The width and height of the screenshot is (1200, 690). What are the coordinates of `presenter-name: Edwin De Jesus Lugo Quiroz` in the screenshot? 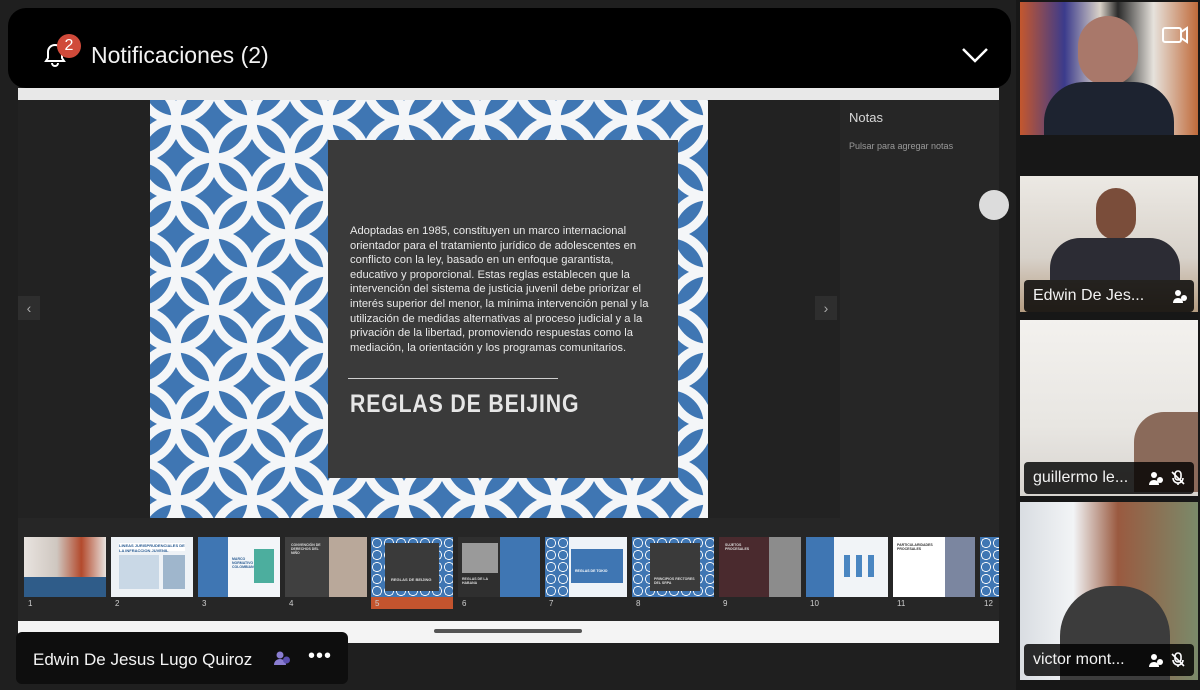 It's located at (143, 659).